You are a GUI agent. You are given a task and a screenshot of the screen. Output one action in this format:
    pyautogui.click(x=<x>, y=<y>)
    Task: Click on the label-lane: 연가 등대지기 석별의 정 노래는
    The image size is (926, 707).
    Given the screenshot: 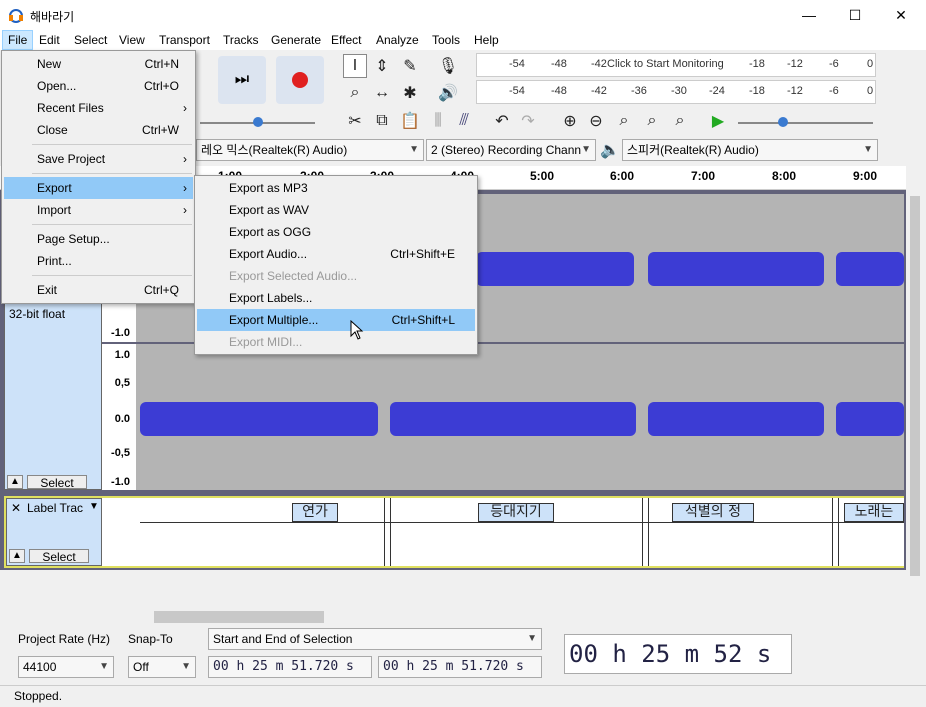 What is the action you would take?
    pyautogui.click(x=522, y=532)
    